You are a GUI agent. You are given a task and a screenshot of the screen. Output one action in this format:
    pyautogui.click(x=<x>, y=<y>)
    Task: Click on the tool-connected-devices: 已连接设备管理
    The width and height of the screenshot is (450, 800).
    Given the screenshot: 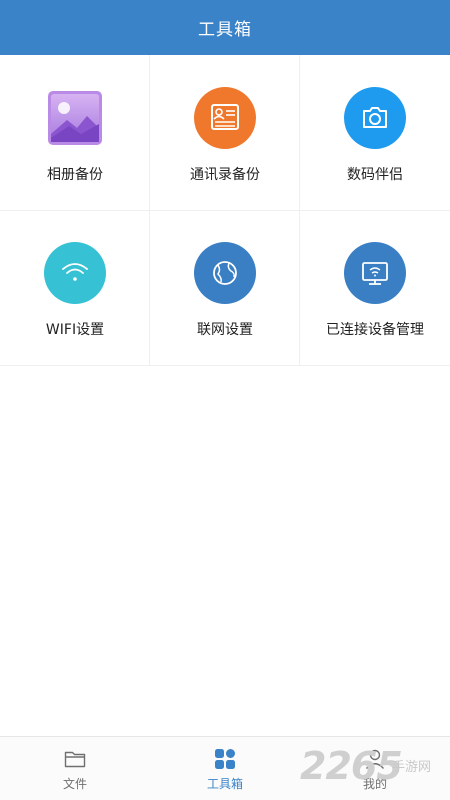 What is the action you would take?
    pyautogui.click(x=375, y=287)
    